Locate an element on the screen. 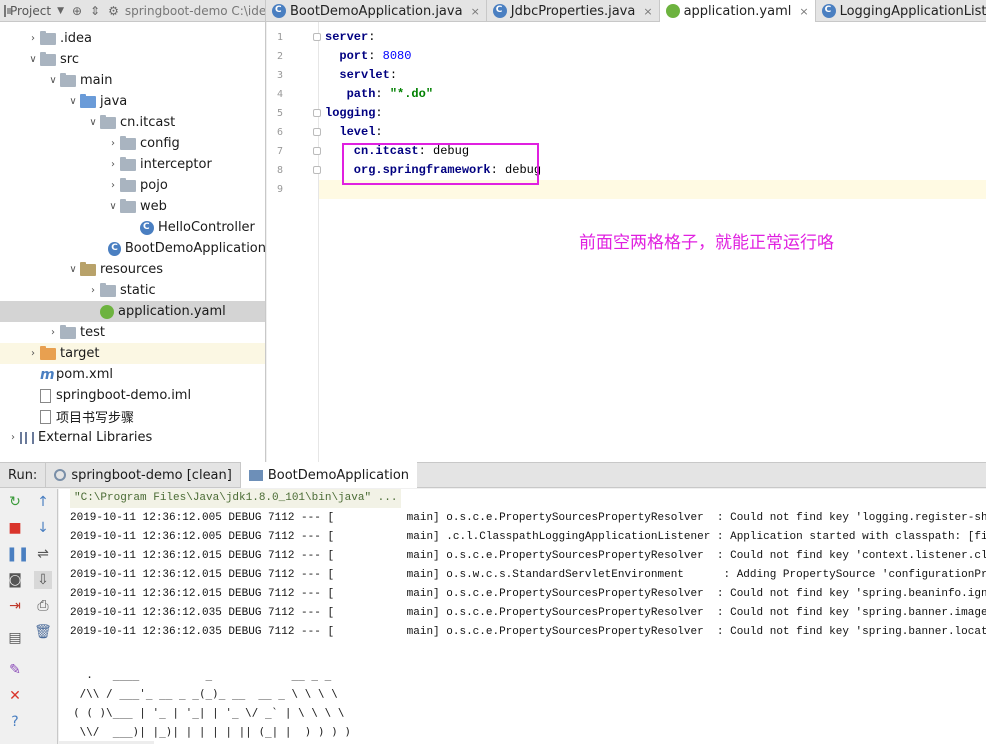 Image resolution: width=986 pixels, height=744 pixels. tree-item: › target is located at coordinates (132, 353).